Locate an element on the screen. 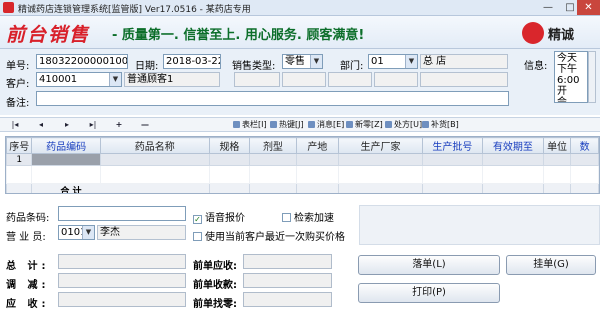 This screenshot has width=600, height=313. order-no-field: 1803220000010001 is located at coordinates (82, 61).